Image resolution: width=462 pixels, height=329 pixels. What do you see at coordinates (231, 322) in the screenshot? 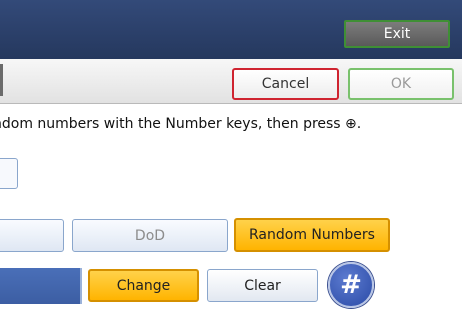
I see `bottom-strip` at bounding box center [231, 322].